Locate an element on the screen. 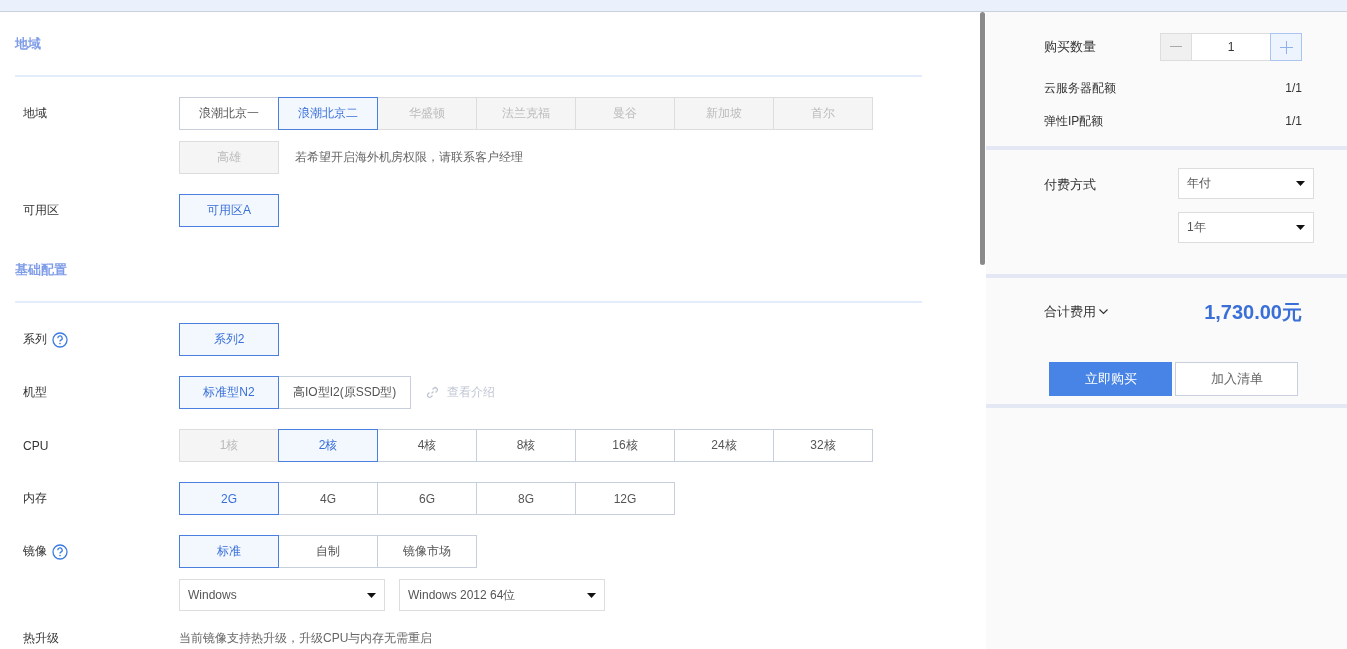  field-label: 购买数量 is located at coordinates (1070, 47).